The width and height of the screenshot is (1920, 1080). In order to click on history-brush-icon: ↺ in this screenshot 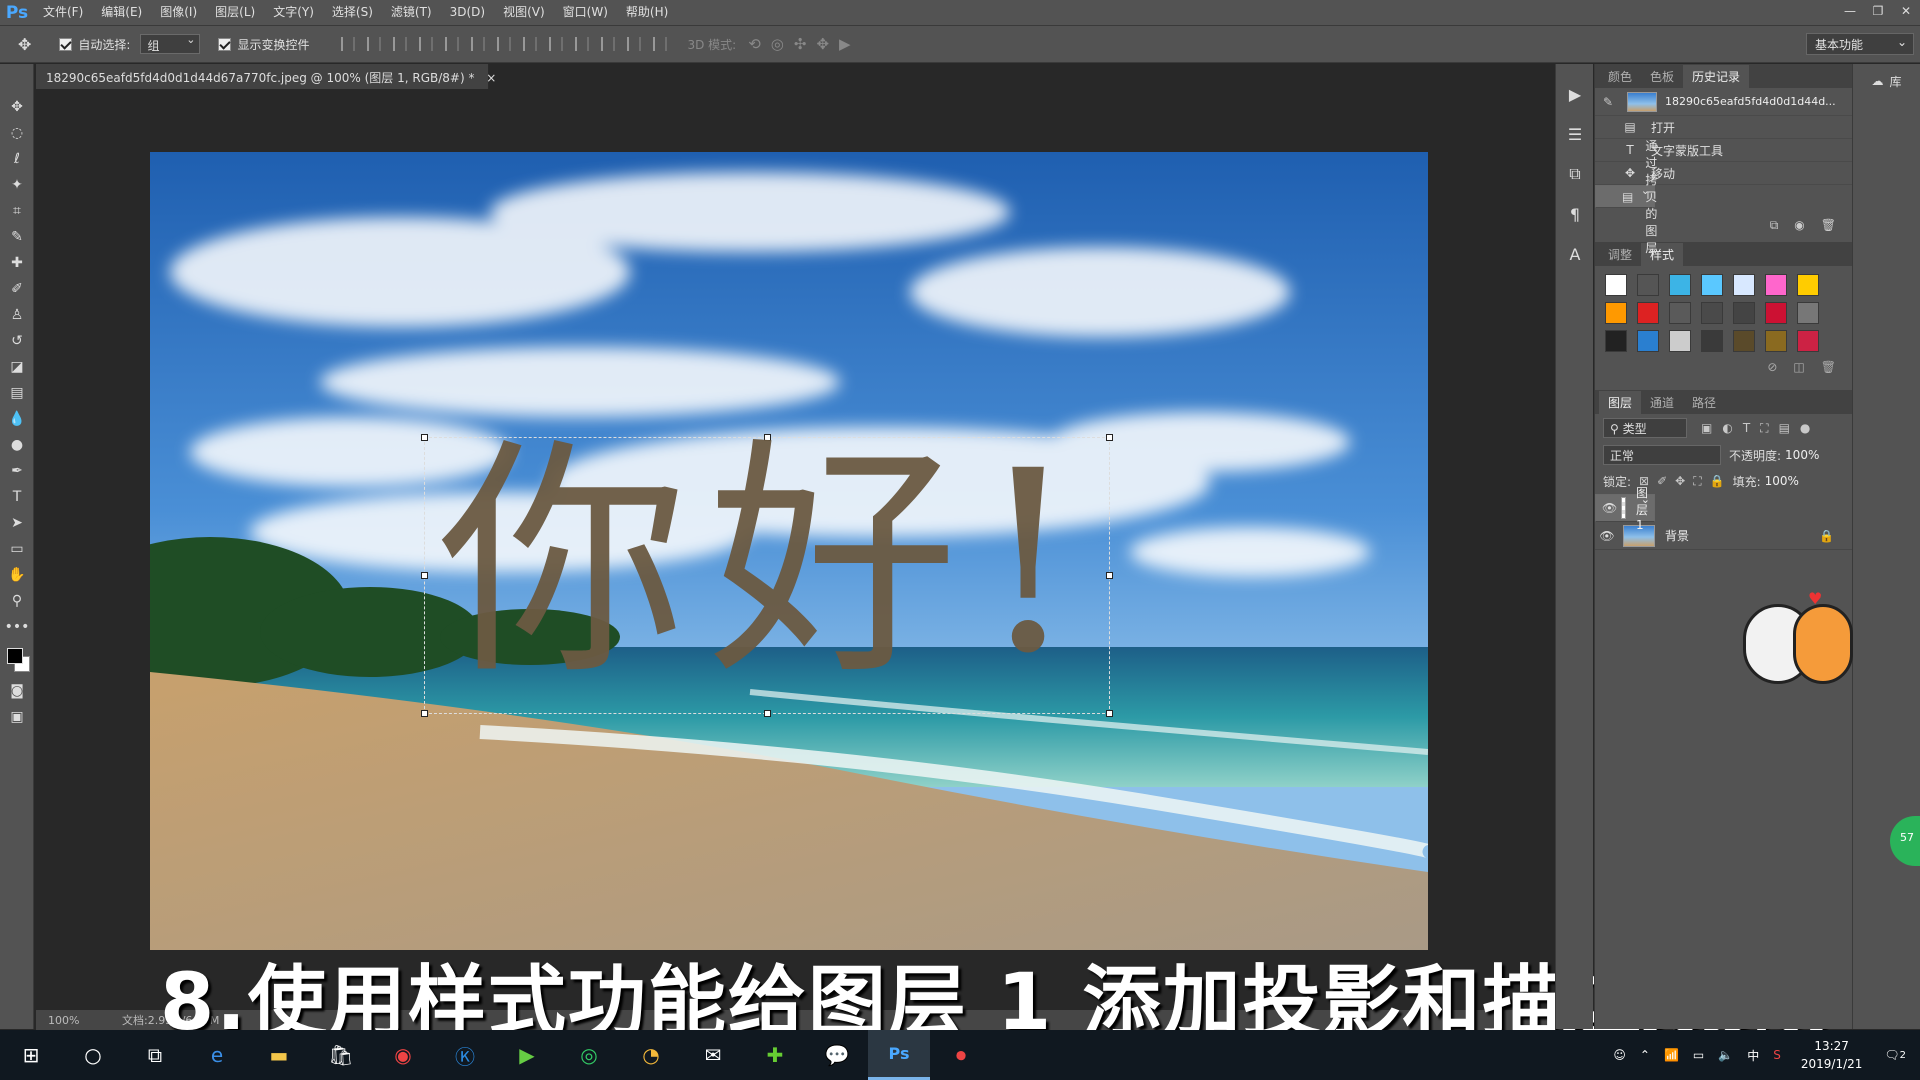, I will do `click(17, 341)`.